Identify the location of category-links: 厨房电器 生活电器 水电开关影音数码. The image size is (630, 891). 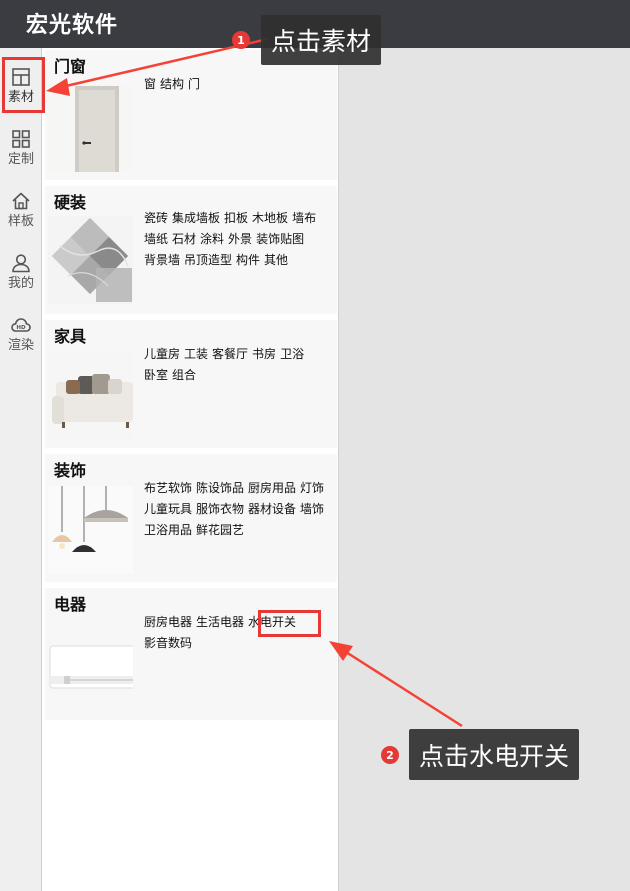
(239, 633).